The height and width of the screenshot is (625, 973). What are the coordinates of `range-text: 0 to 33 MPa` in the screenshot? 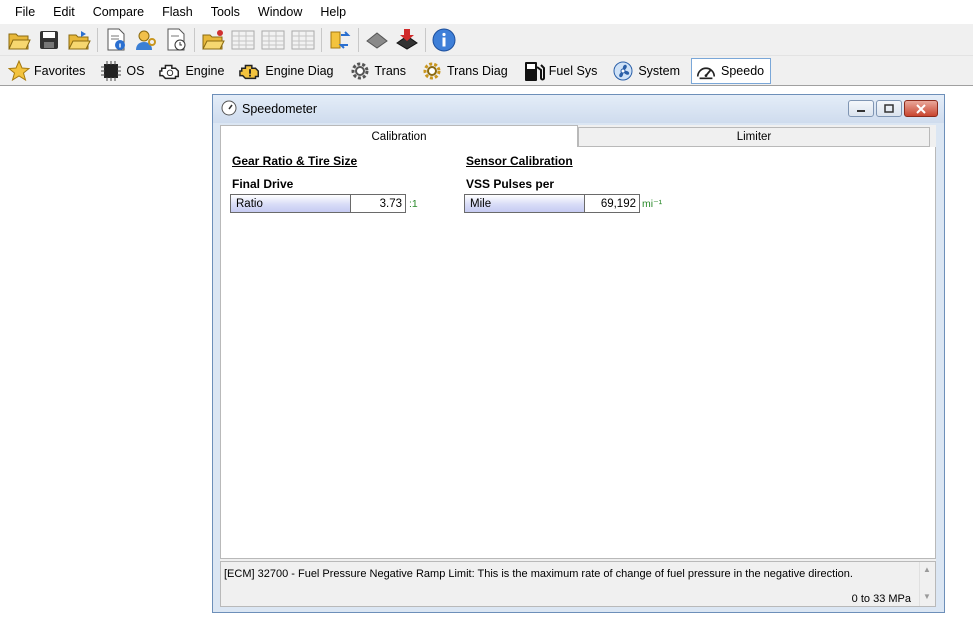 It's located at (881, 599).